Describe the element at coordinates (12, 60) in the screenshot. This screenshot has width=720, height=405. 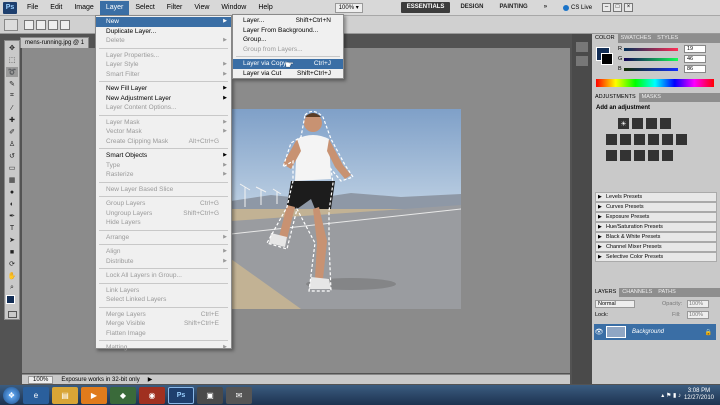
I see `marquee-tool-icon: ⬚` at that location.